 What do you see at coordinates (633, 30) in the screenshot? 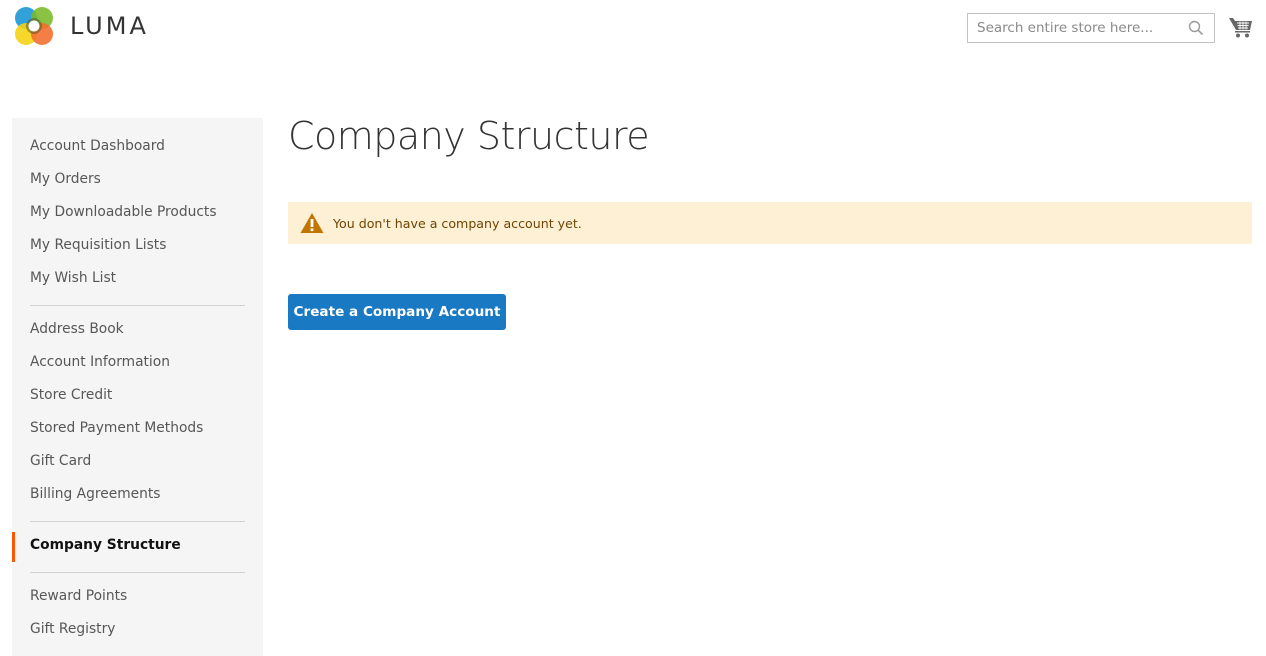
I see `page-header: LUMA` at bounding box center [633, 30].